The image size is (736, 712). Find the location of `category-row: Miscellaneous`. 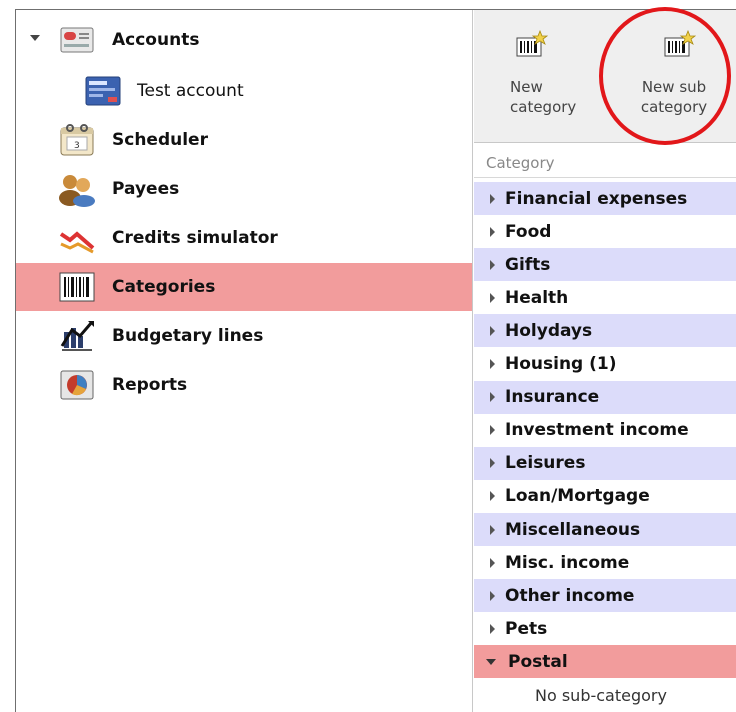

category-row: Miscellaneous is located at coordinates (605, 529).